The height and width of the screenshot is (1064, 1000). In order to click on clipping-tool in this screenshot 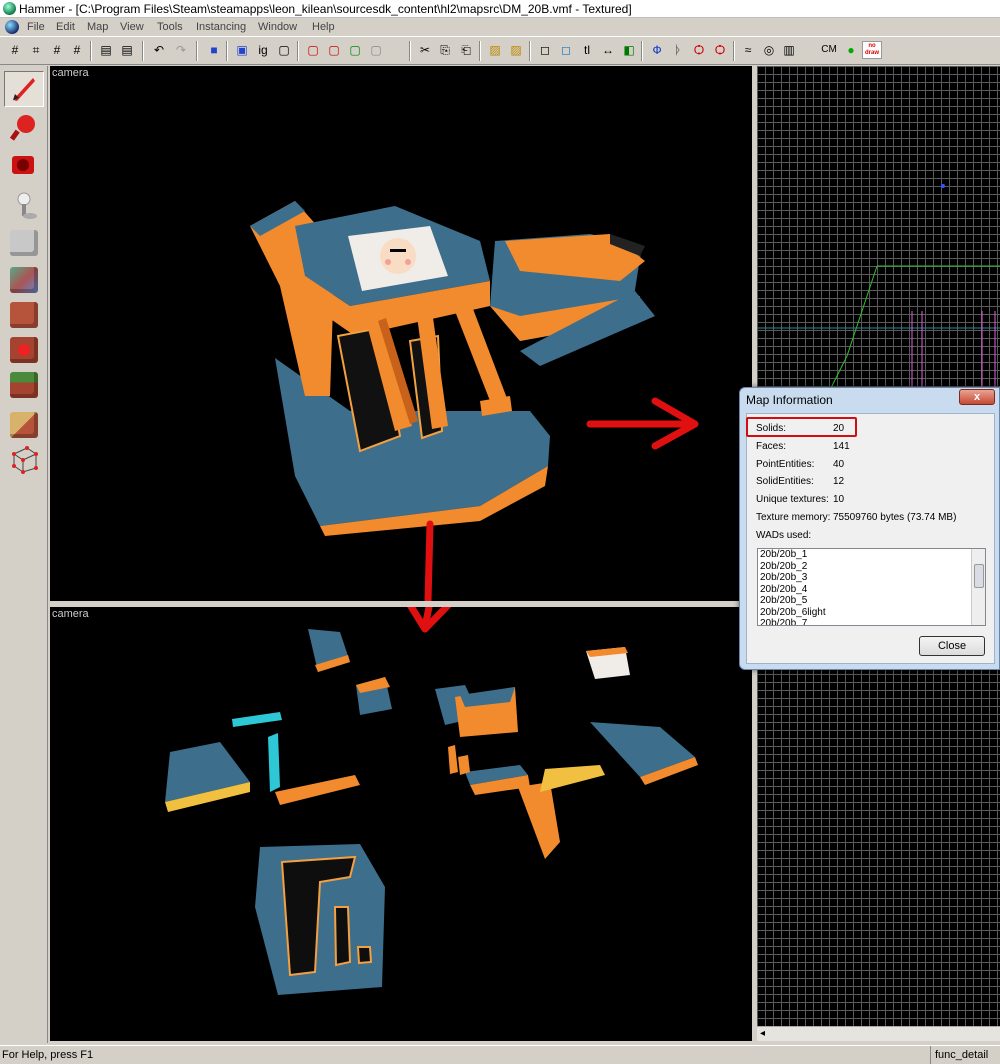, I will do `click(24, 425)`.